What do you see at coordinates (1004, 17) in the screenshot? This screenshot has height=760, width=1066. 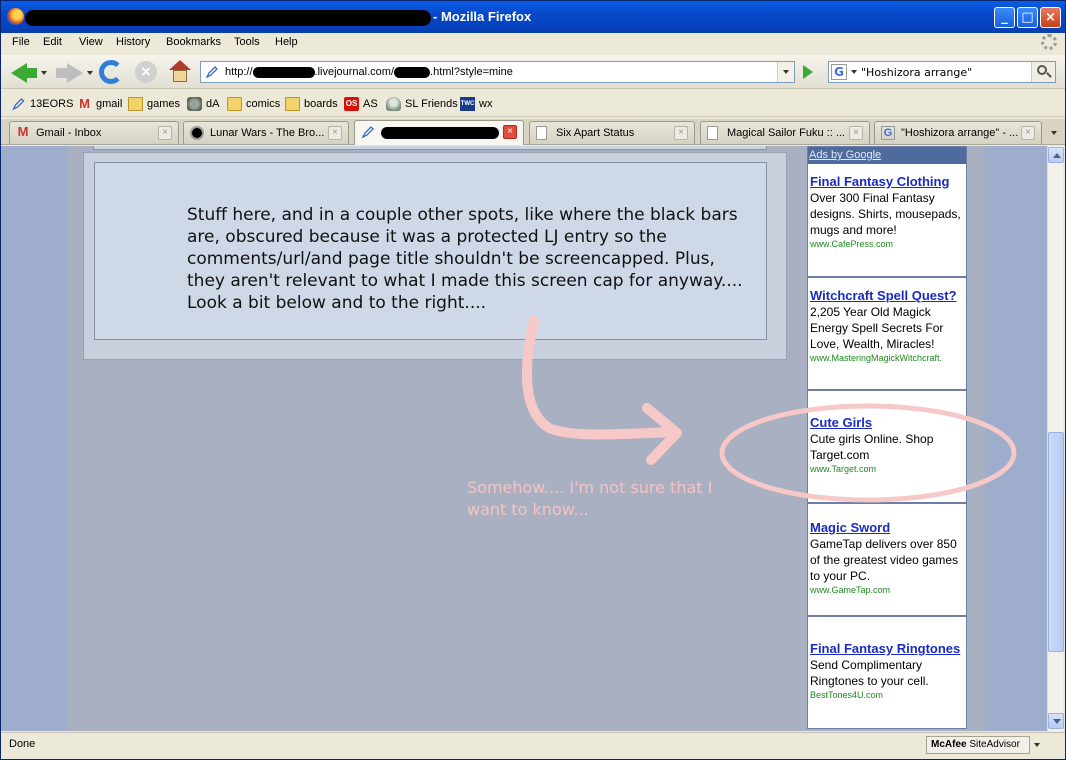 I see `minimize-button: _` at bounding box center [1004, 17].